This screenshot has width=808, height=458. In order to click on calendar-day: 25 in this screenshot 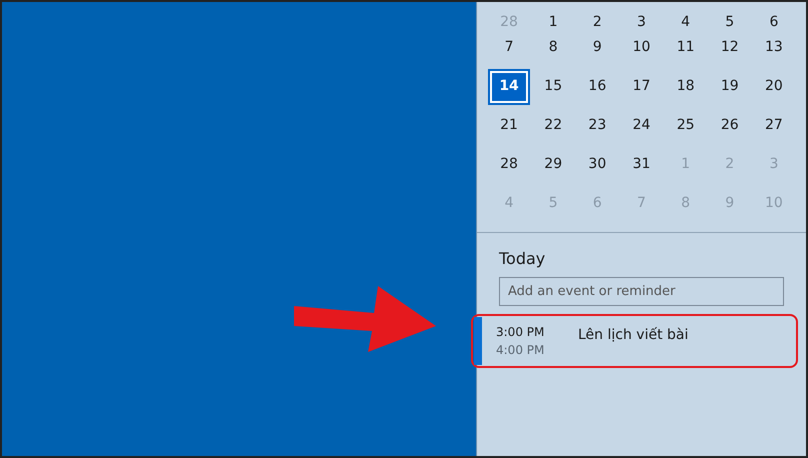, I will do `click(685, 126)`.